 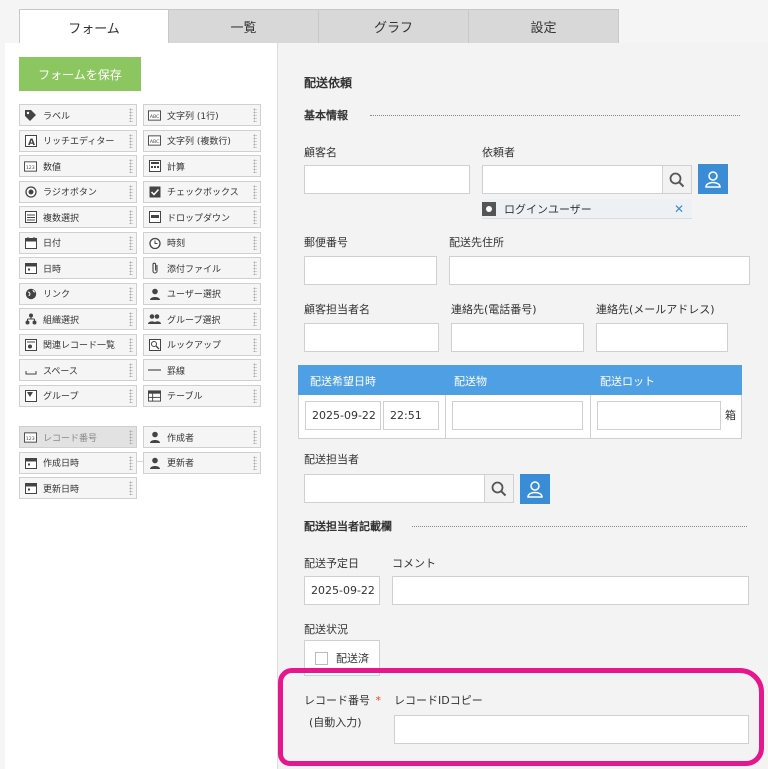 What do you see at coordinates (395, 488) in the screenshot?
I see `staff-input` at bounding box center [395, 488].